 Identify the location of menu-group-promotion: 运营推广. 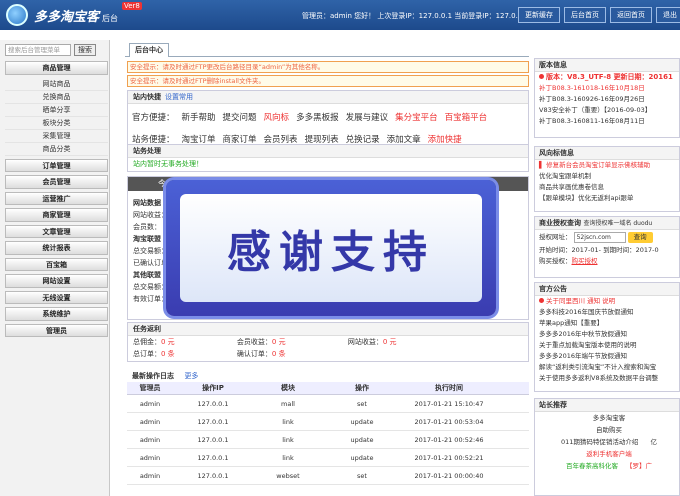
(56, 198).